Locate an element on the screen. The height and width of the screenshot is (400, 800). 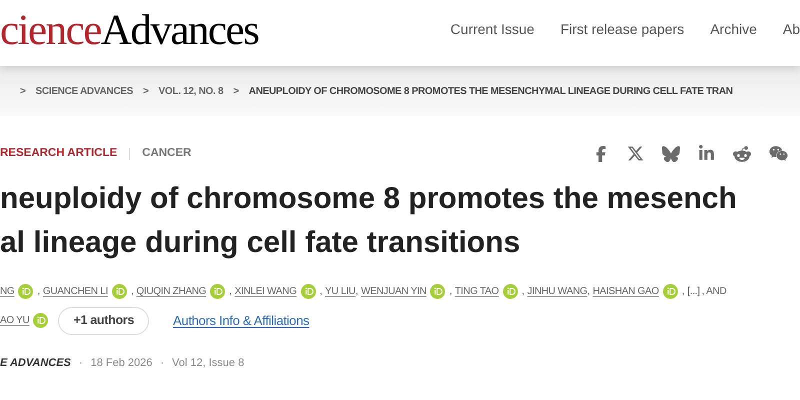
nav-link: Current Issue is located at coordinates (492, 29).